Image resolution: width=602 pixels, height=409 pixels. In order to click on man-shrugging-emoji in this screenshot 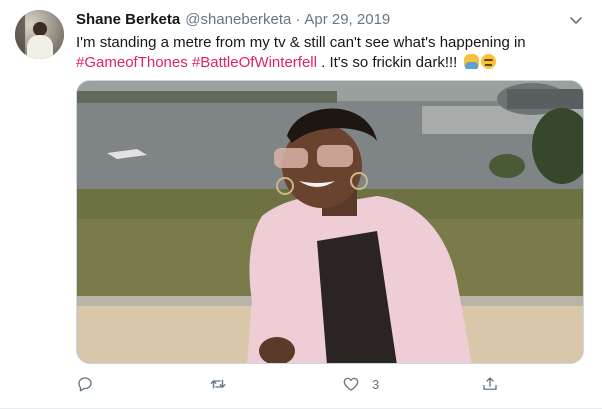, I will do `click(471, 61)`.